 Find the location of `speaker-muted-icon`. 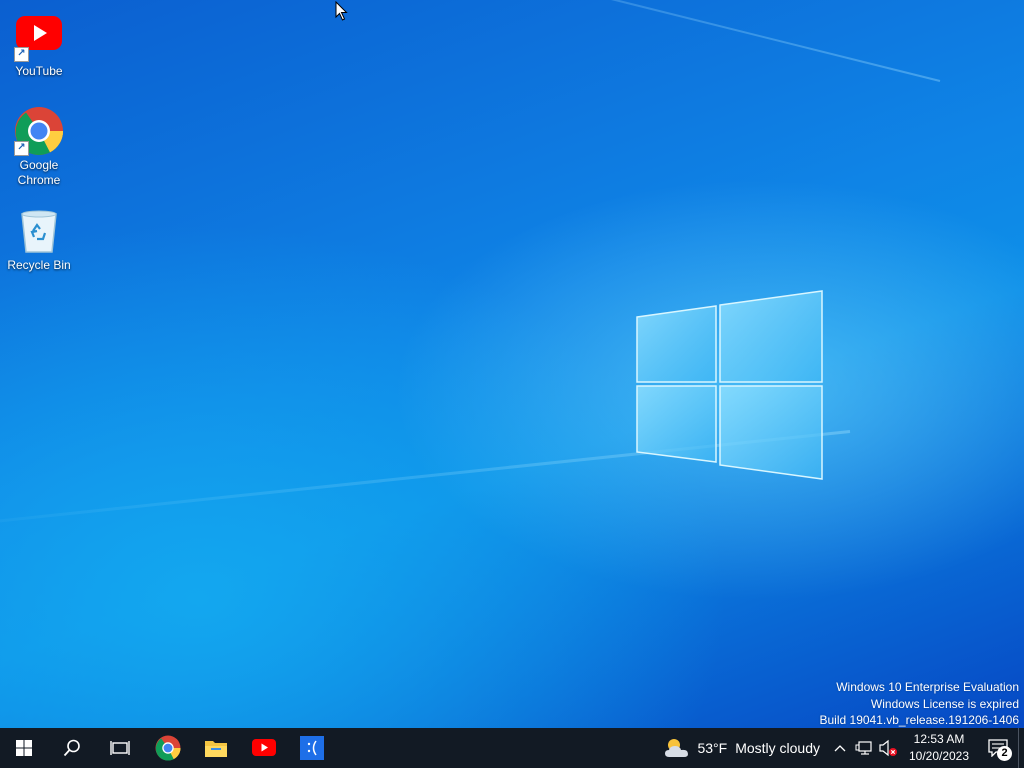

speaker-muted-icon is located at coordinates (888, 748).